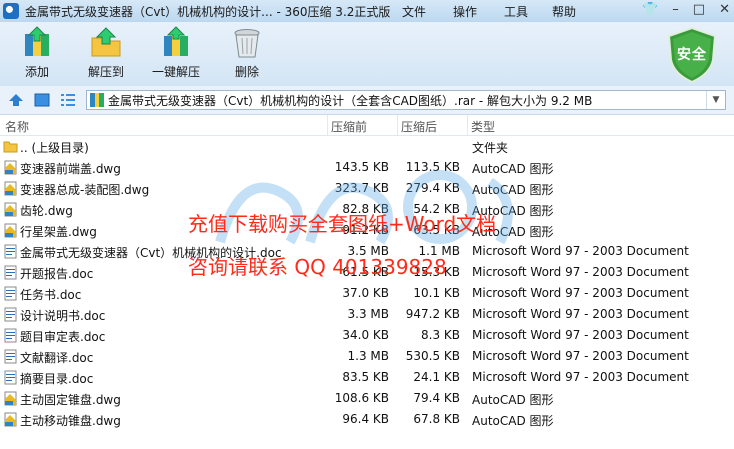 The height and width of the screenshot is (449, 734). Describe the element at coordinates (436, 377) in the screenshot. I see `size-after: 24.1 KB` at that location.